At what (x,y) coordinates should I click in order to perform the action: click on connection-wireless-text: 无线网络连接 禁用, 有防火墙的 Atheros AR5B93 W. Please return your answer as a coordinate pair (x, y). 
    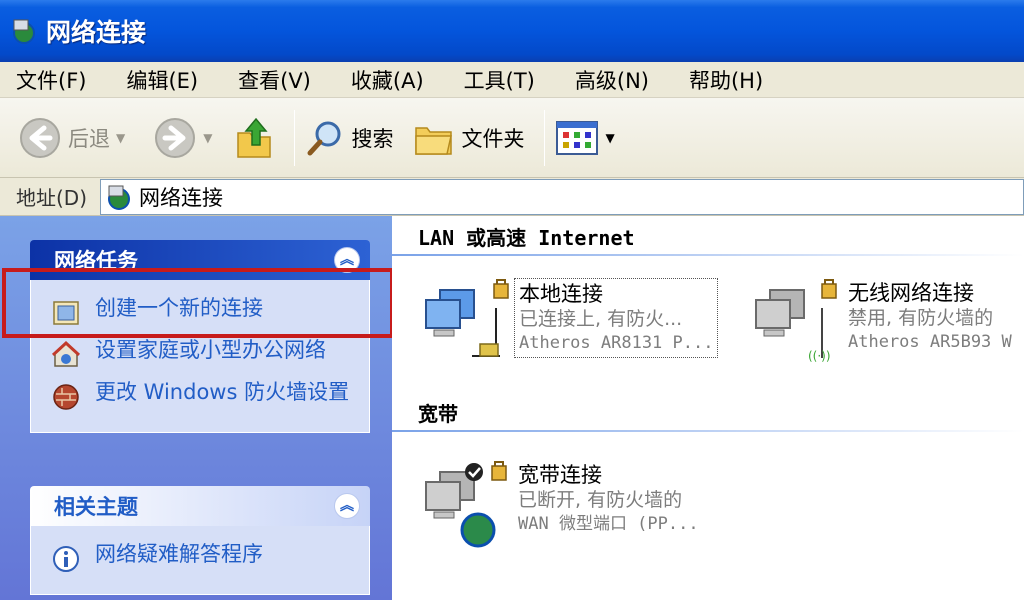
    Looking at the image, I should click on (930, 317).